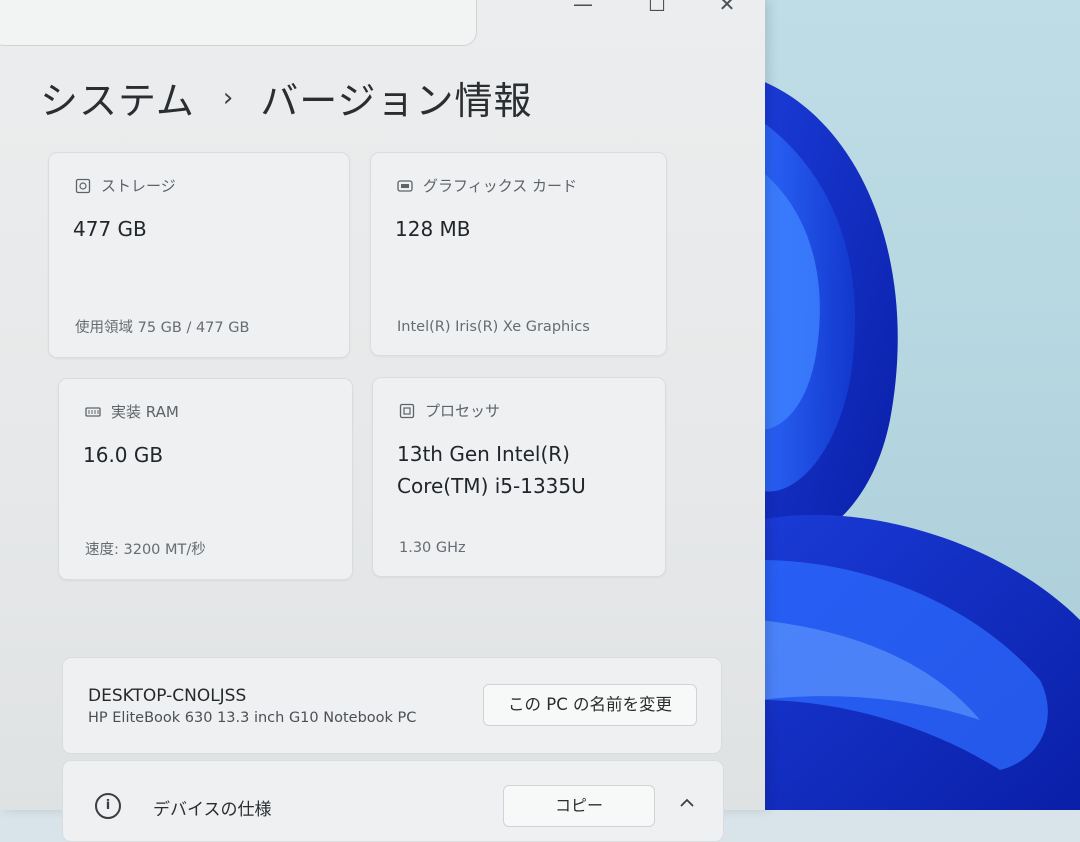 The width and height of the screenshot is (1080, 842). I want to click on storage-usage: 使用領域 75 GB / 477 GB, so click(162, 328).